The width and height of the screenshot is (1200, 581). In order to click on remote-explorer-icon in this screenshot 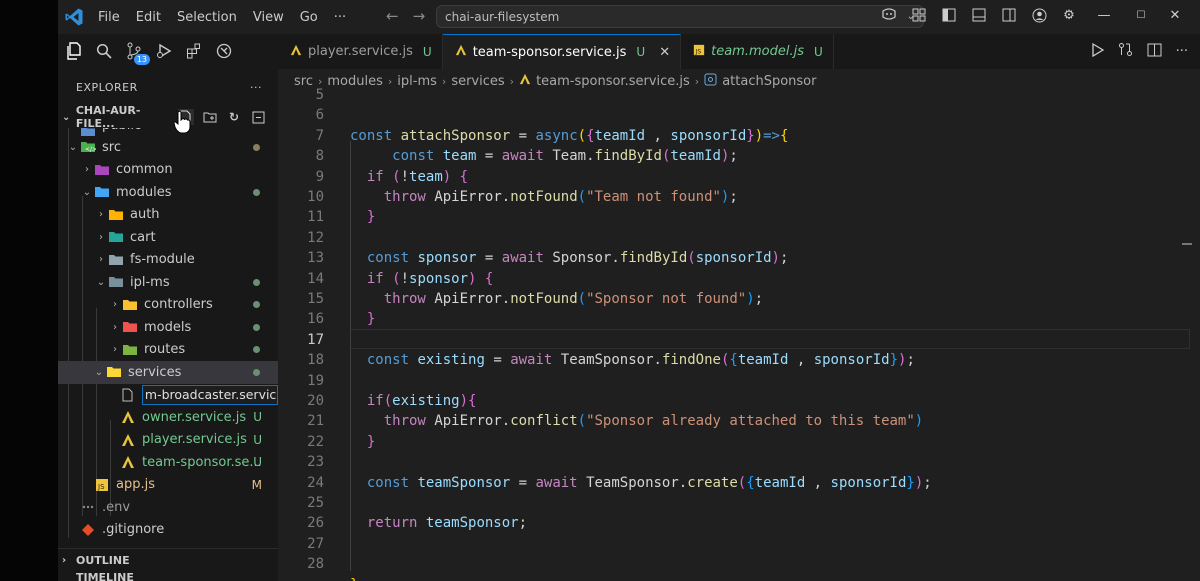, I will do `click(224, 51)`.